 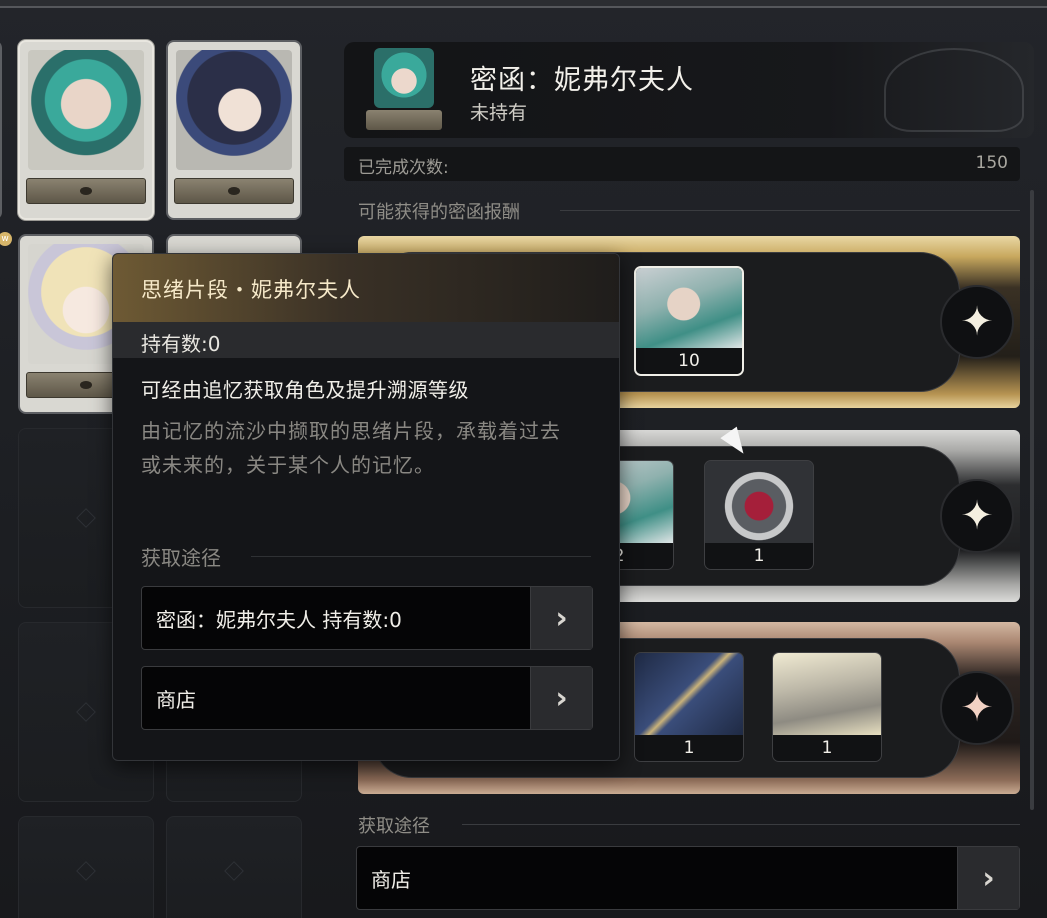 I want to click on commission-header: 密函：妮弗尔夫人 未持有, so click(x=689, y=90).